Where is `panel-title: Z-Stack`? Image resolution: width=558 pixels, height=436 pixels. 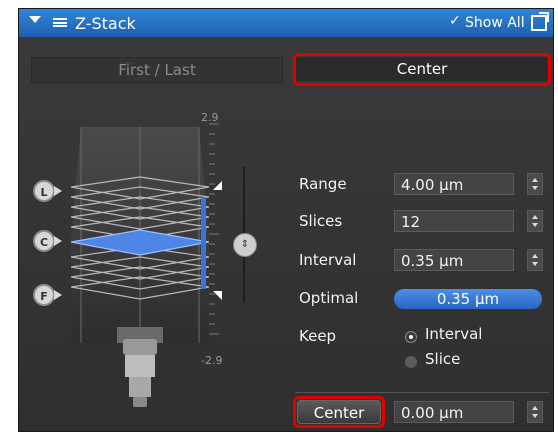
panel-title: Z-Stack is located at coordinates (105, 23).